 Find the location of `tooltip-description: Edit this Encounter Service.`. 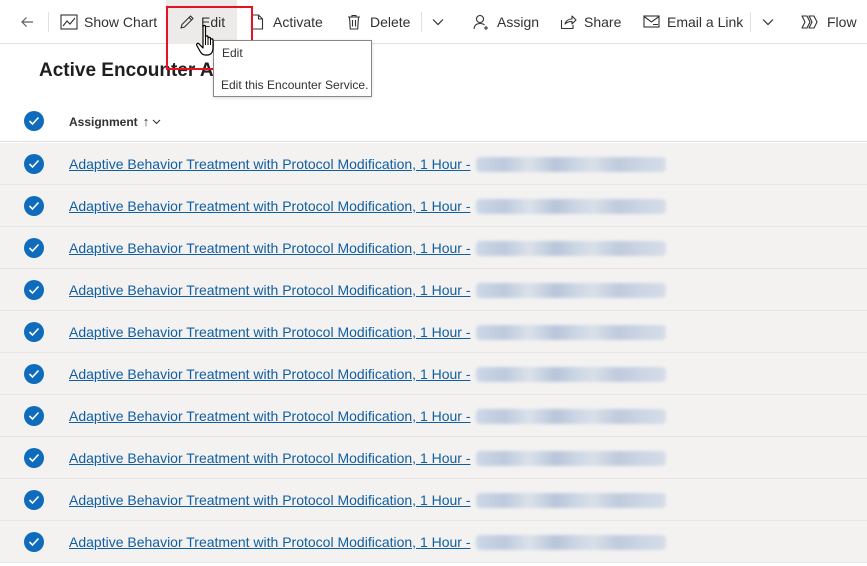

tooltip-description: Edit this Encounter Service. is located at coordinates (295, 85).